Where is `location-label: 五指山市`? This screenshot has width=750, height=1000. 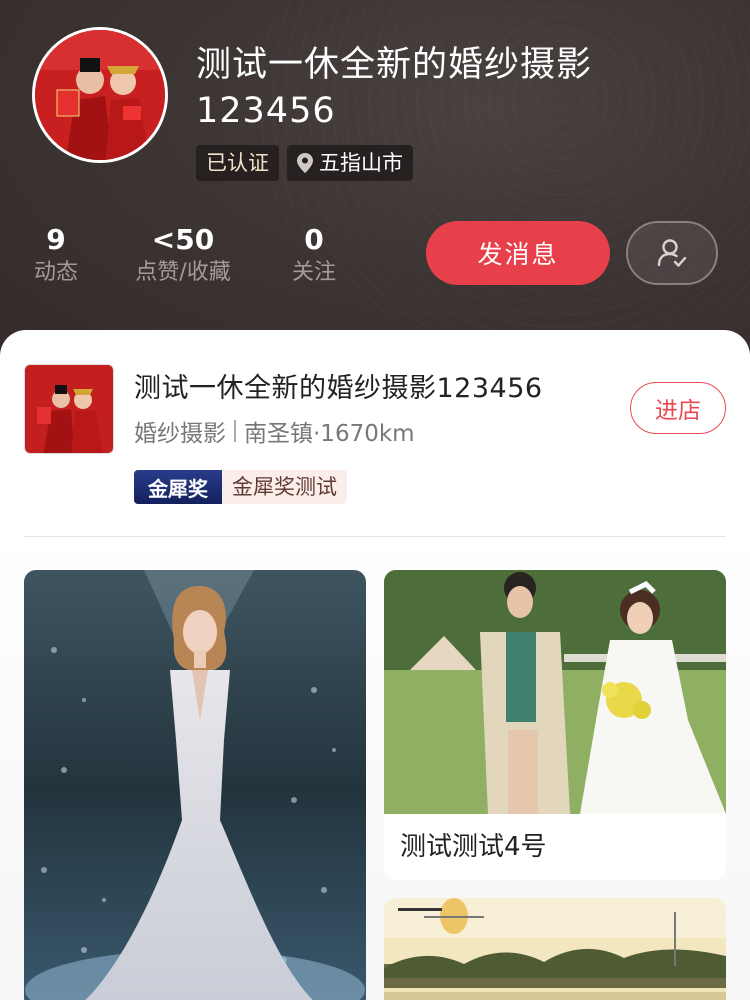
location-label: 五指山市 is located at coordinates (361, 163).